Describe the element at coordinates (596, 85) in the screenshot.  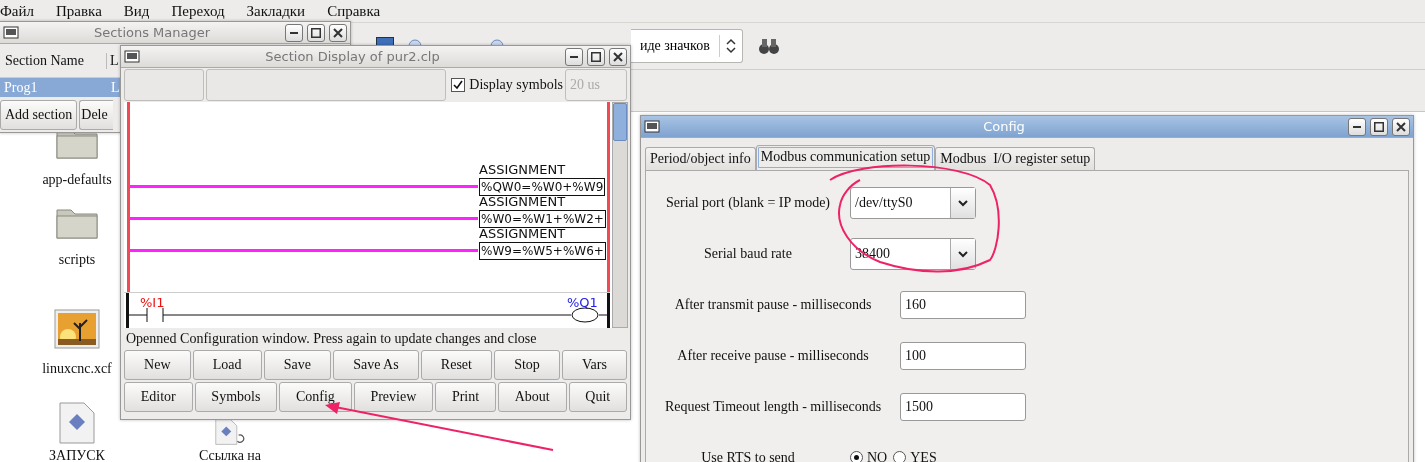
I see `scan-time-field: 20 us` at that location.